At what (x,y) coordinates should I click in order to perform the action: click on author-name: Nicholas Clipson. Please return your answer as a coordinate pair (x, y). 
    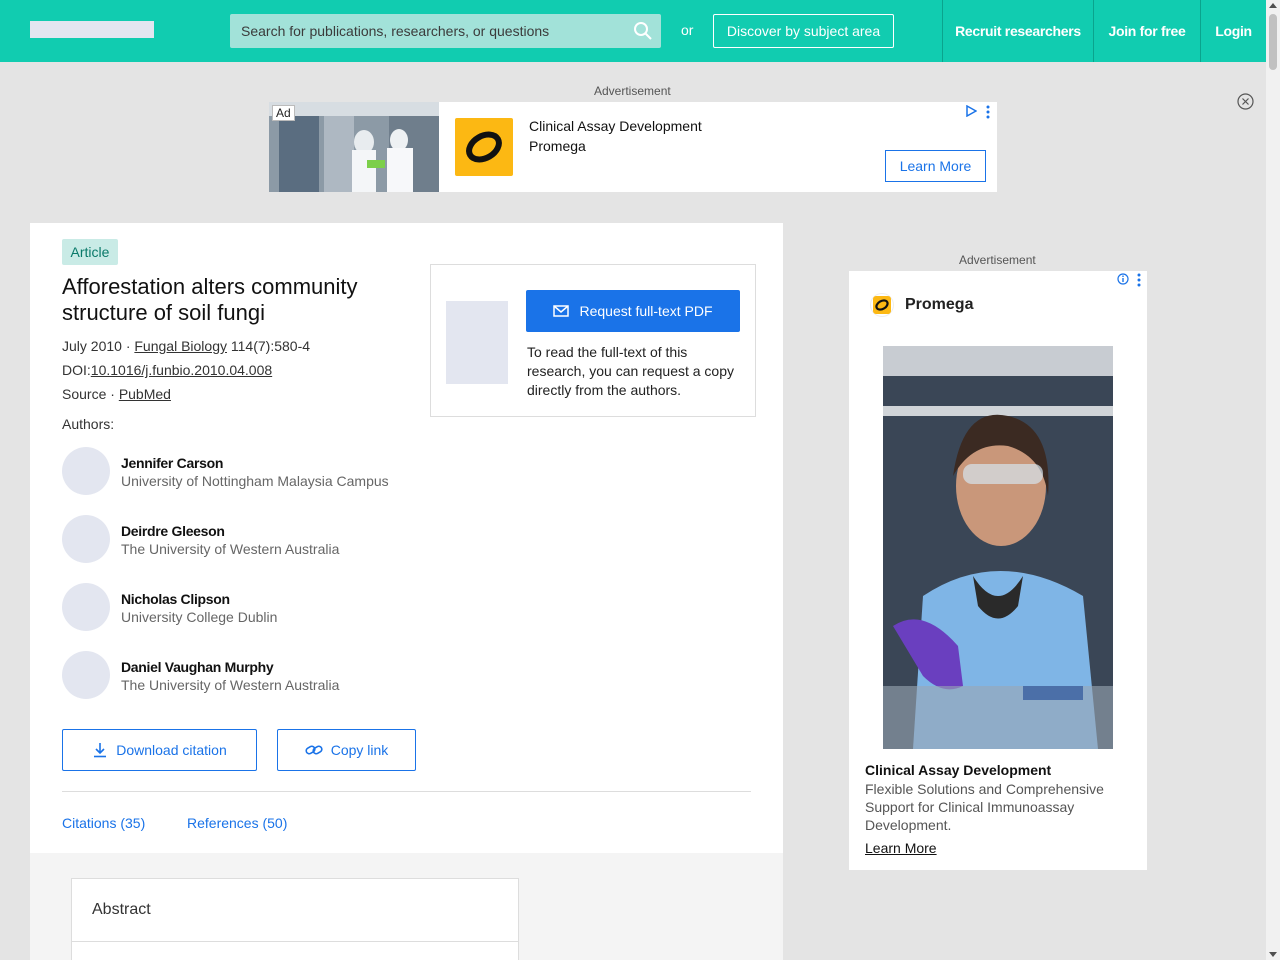
    Looking at the image, I should click on (175, 599).